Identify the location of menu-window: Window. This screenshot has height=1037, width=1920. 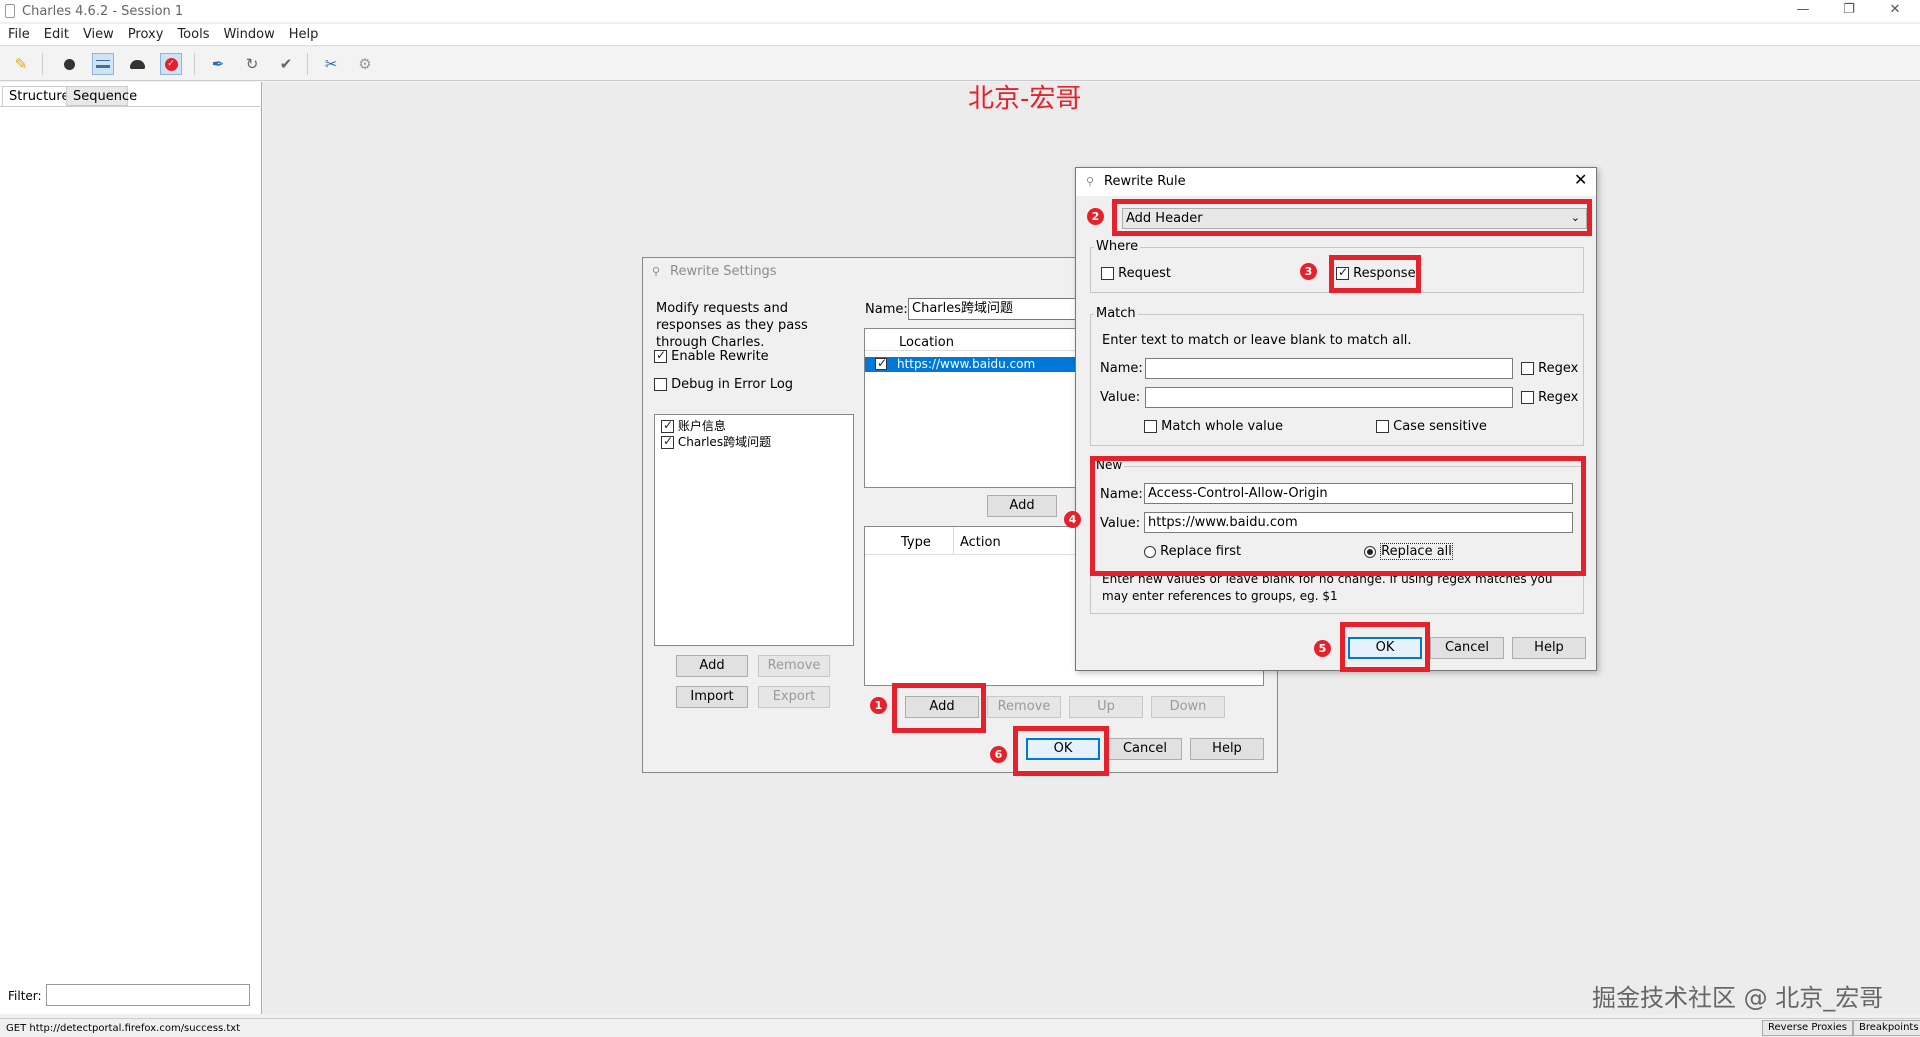
(248, 34).